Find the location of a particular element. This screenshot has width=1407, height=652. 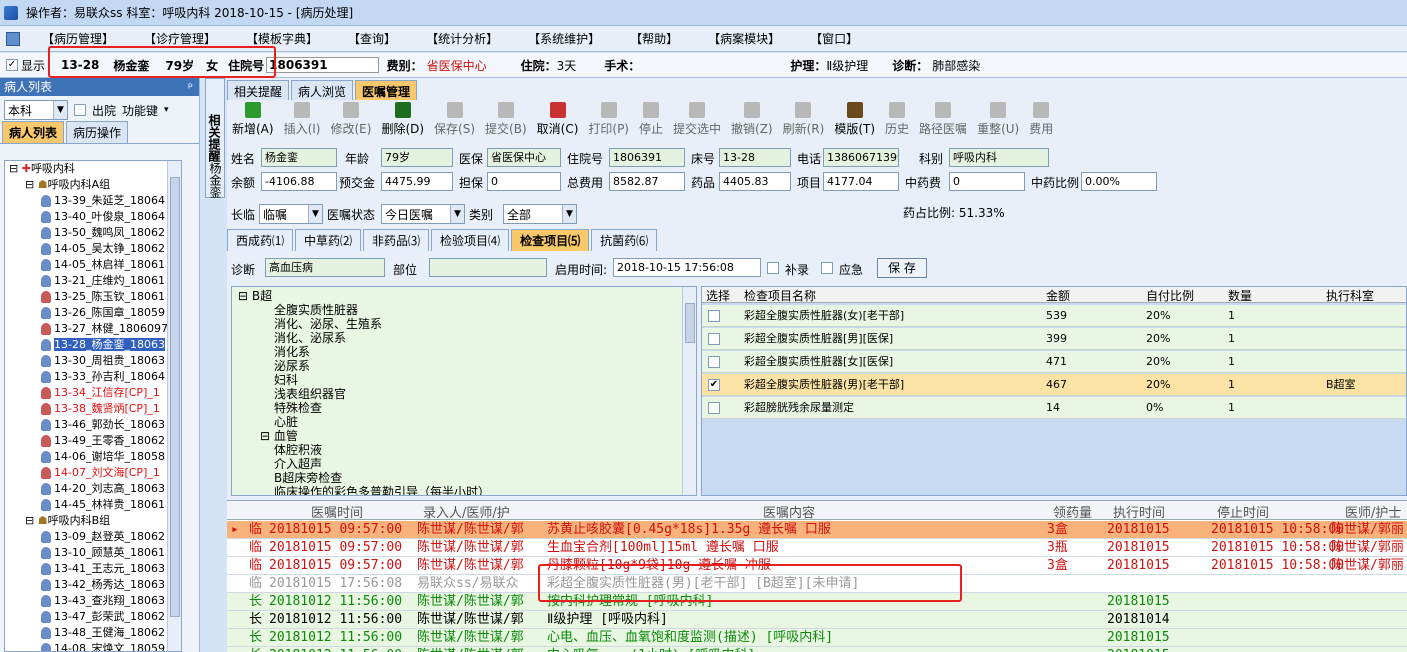

toolbar-button-16: 费用 is located at coordinates (1041, 119).